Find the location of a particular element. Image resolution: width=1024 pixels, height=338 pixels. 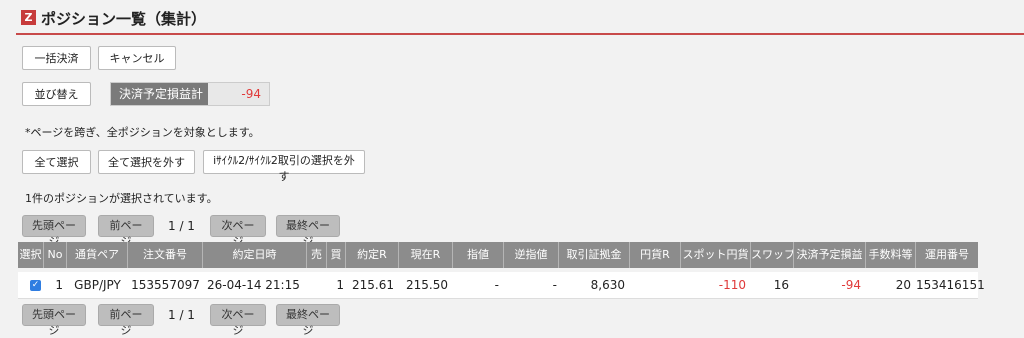

first-page-button-bottom: 先頭ページ is located at coordinates (54, 320).